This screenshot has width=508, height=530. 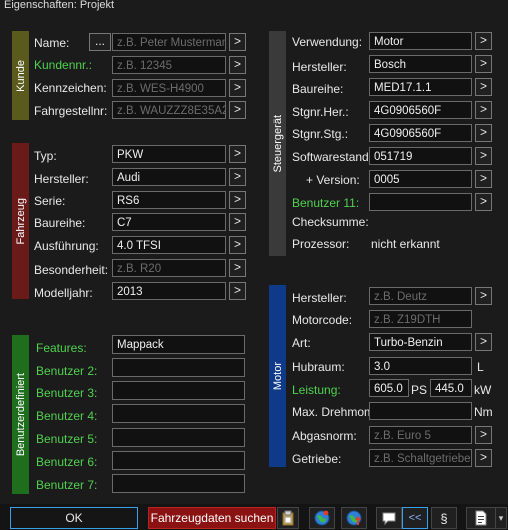 I want to click on getriebe-field: z.B. Schaltgetriebe, so click(x=420, y=458).